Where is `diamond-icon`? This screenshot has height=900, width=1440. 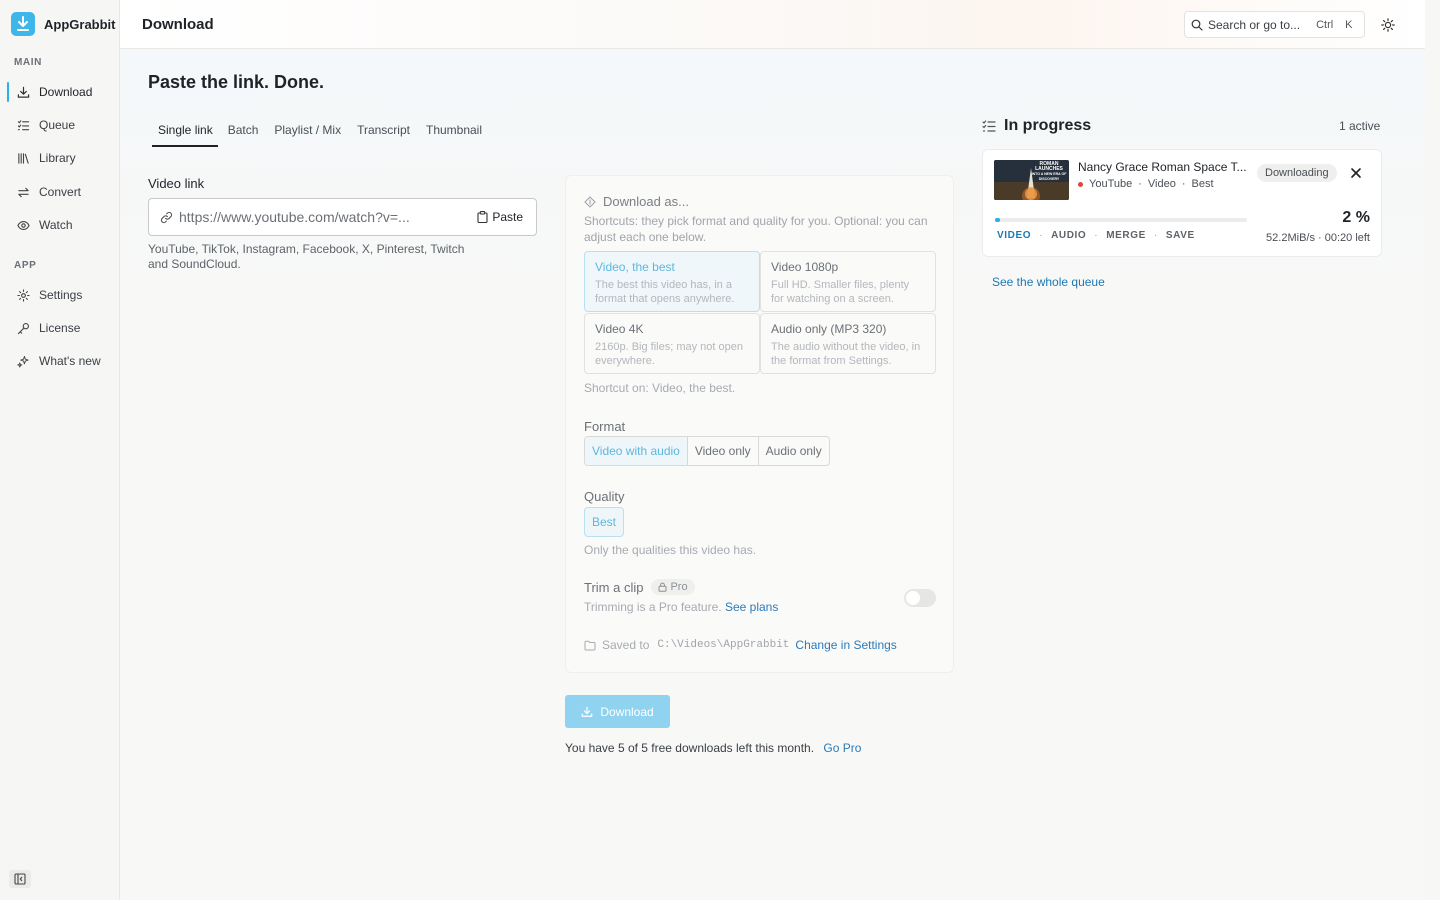 diamond-icon is located at coordinates (590, 201).